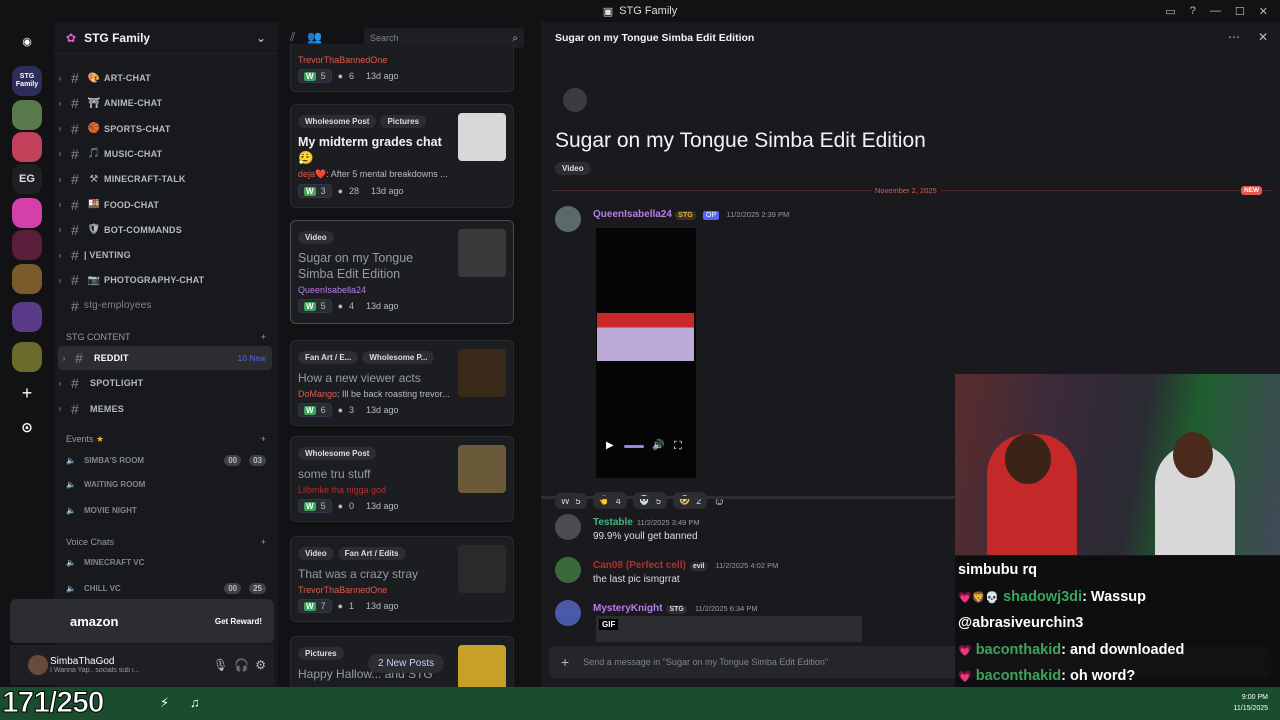  I want to click on add-server-icon: +, so click(27, 393).